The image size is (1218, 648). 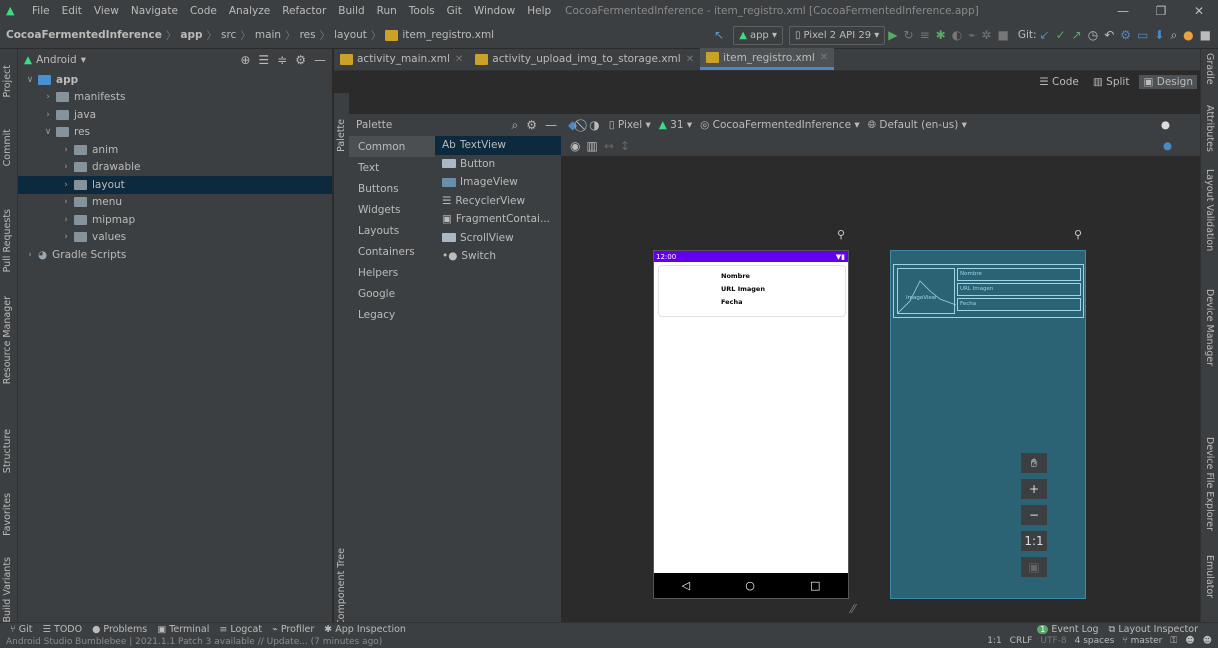 I want to click on close-icon: ✕, so click(x=1199, y=11).